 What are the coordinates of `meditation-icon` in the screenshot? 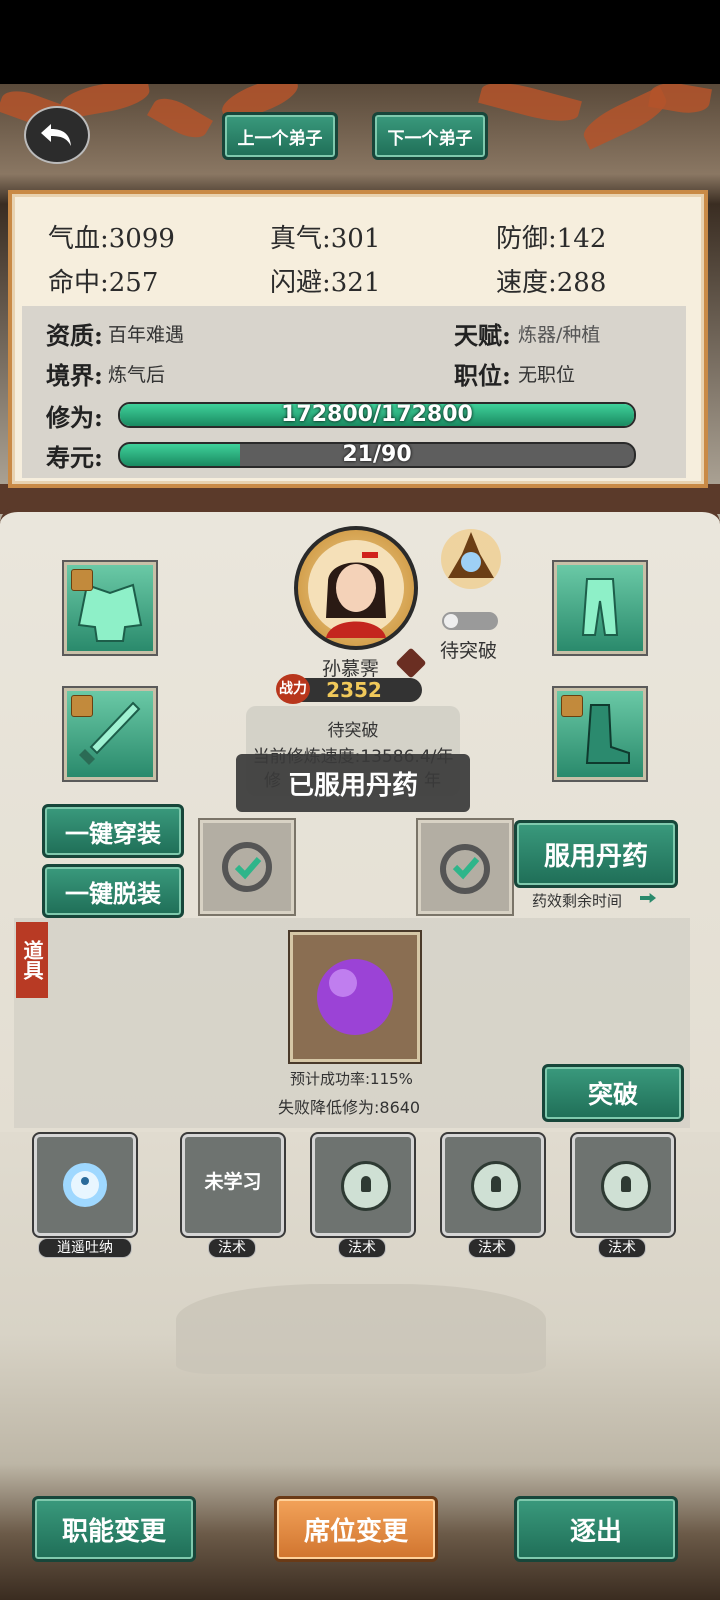 It's located at (85, 1185).